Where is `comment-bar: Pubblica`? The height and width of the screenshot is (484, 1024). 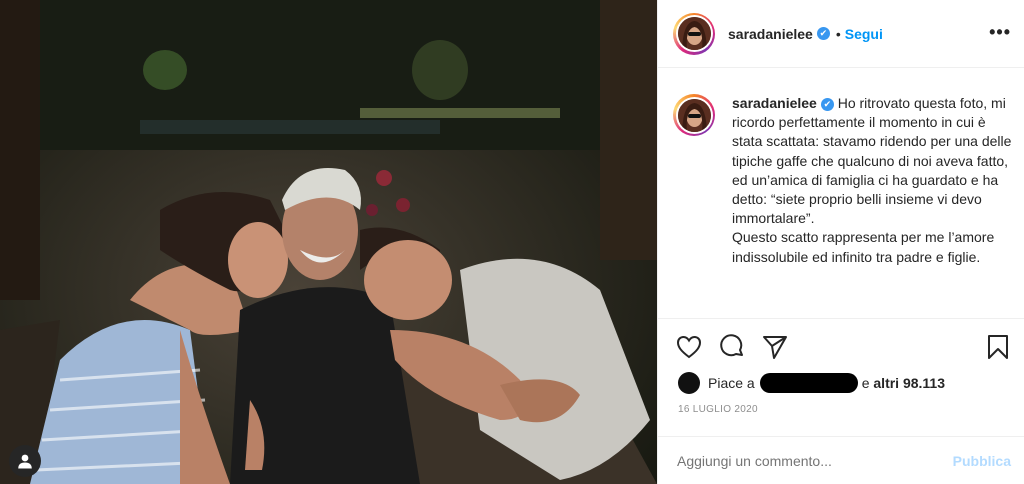
comment-bar: Pubblica is located at coordinates (841, 460).